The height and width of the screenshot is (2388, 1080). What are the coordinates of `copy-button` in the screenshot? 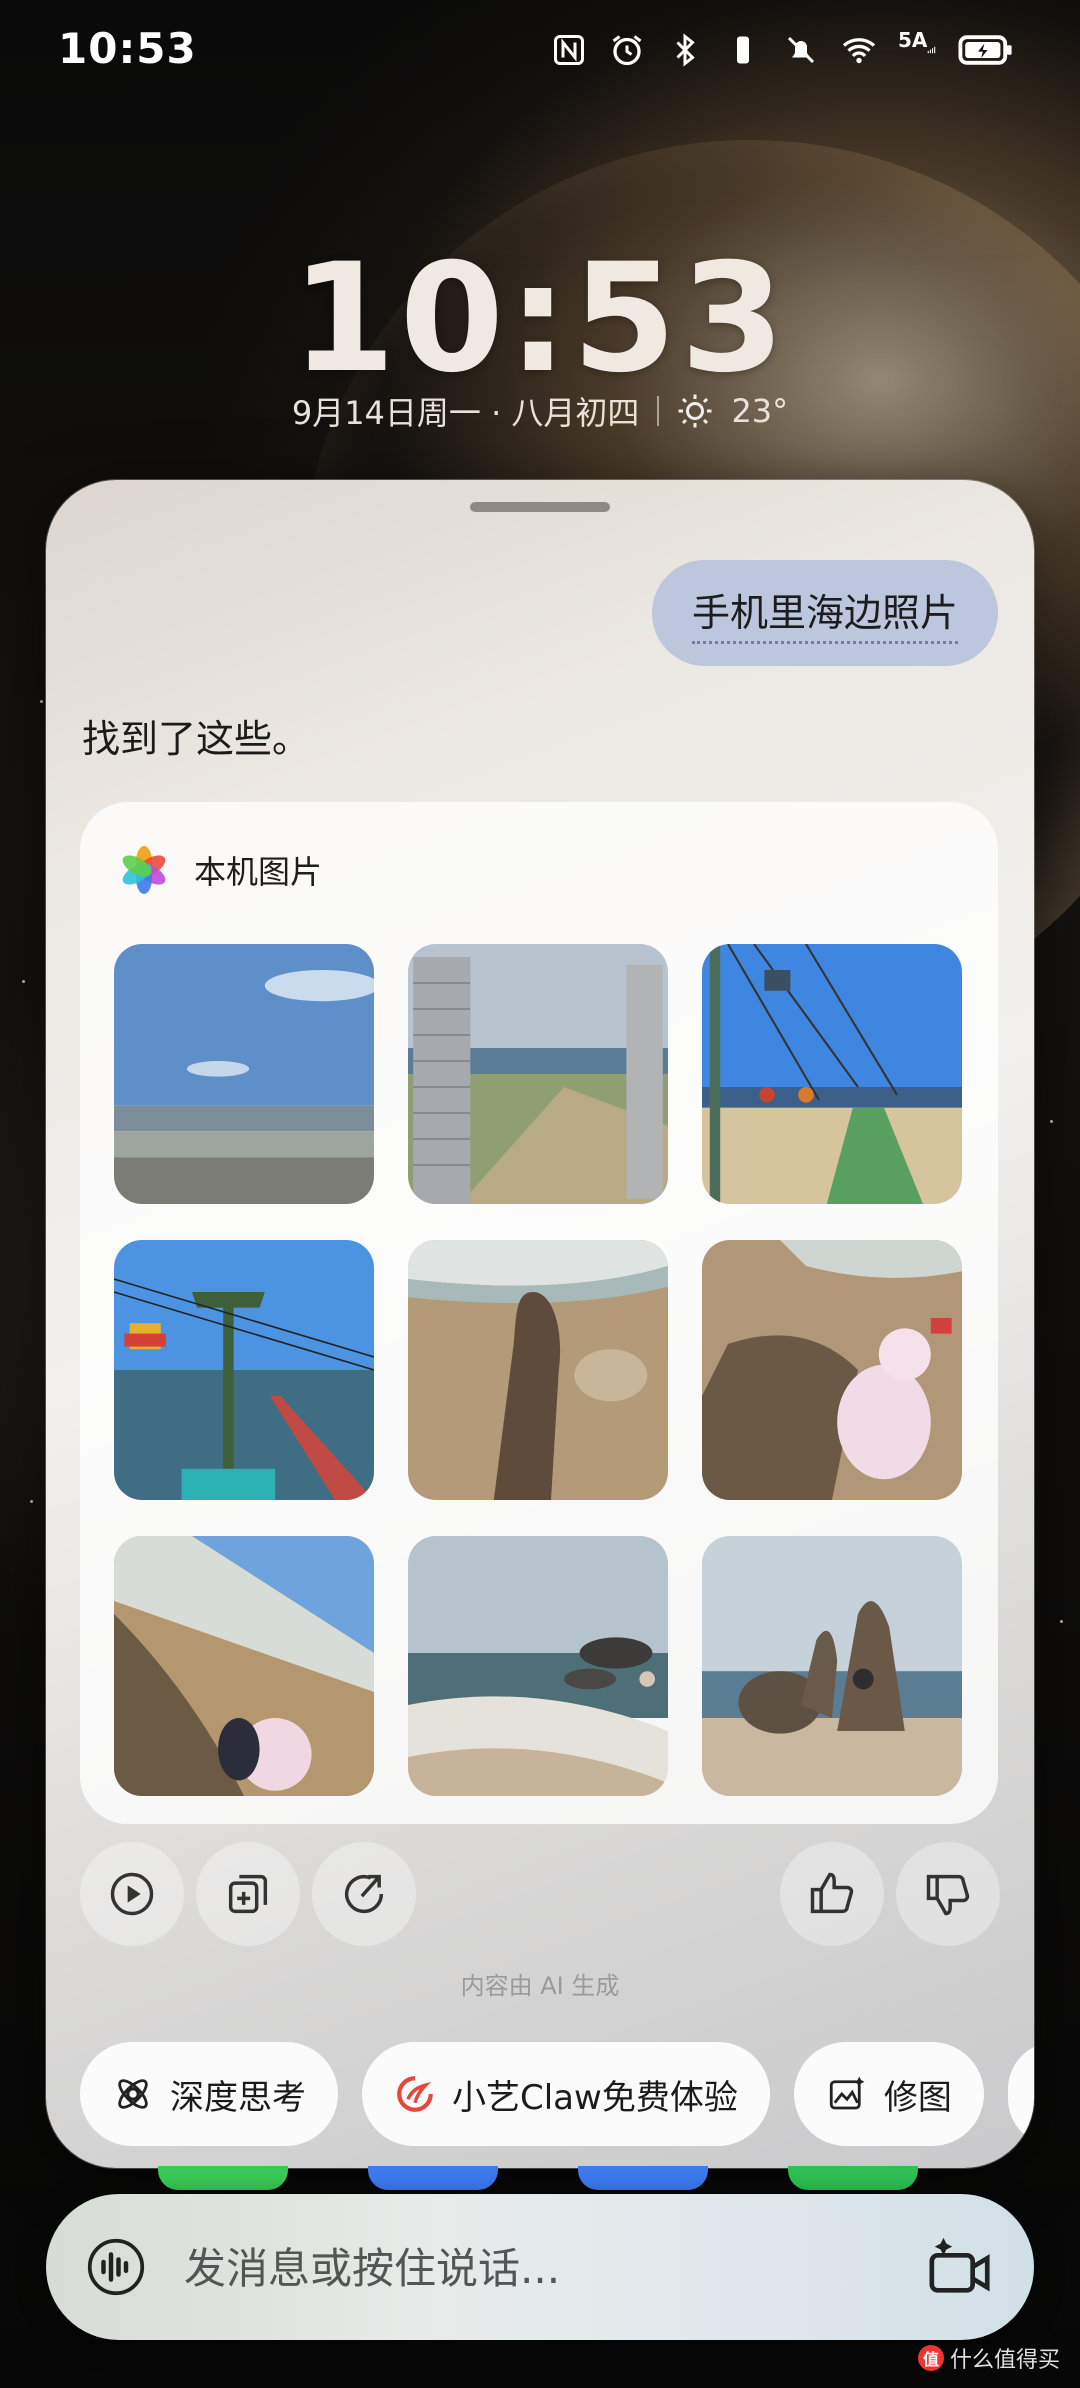 It's located at (248, 1894).